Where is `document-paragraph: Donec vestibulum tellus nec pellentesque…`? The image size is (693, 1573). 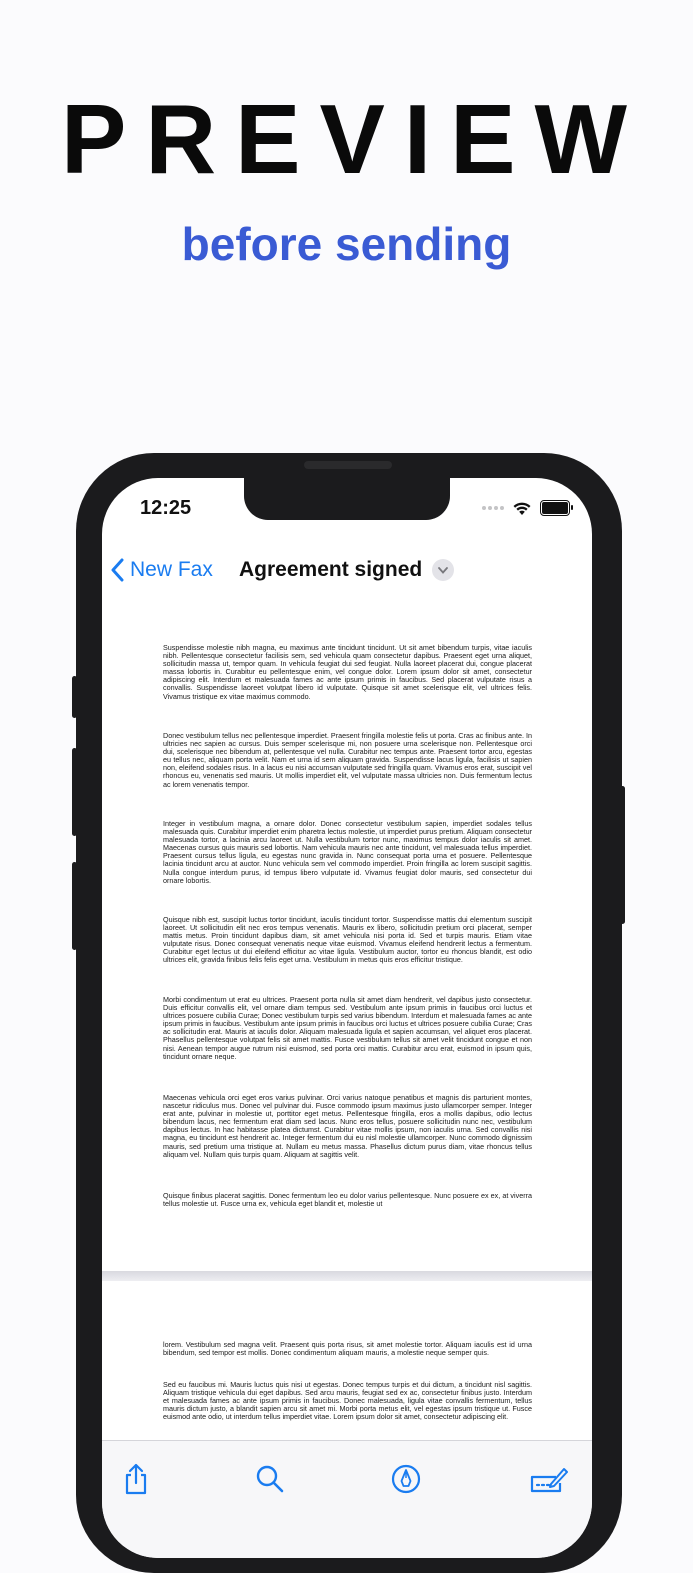
document-paragraph: Donec vestibulum tellus nec pellentesque… is located at coordinates (347, 760).